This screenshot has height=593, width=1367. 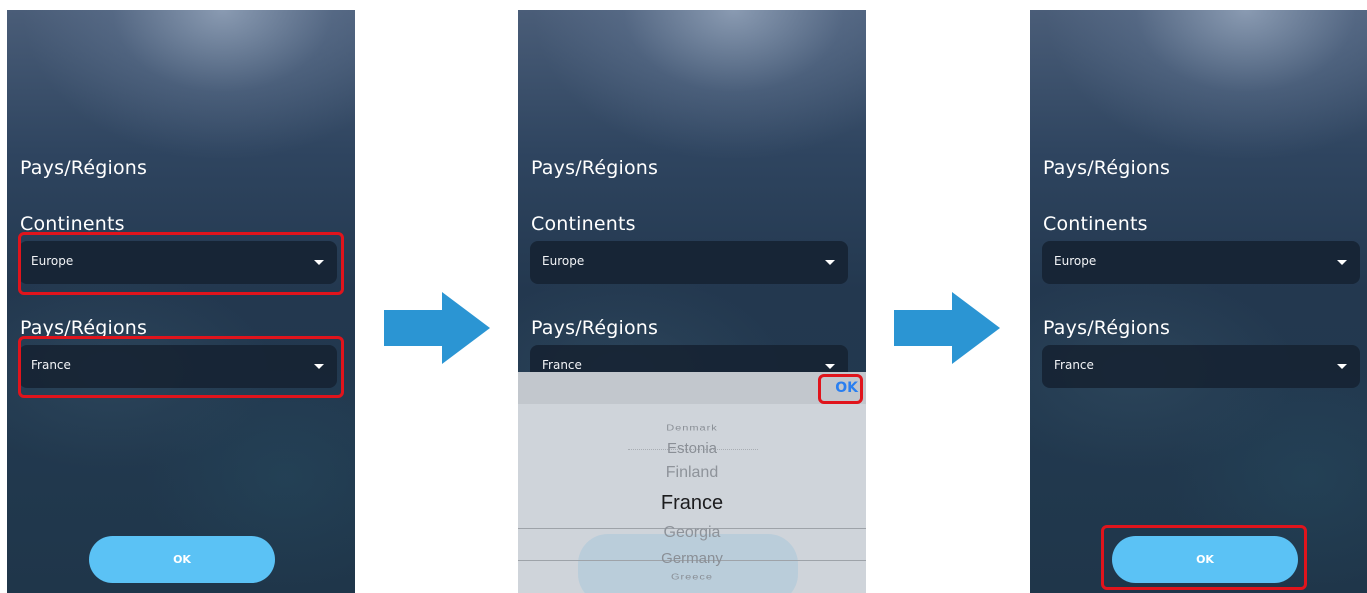 What do you see at coordinates (692, 533) in the screenshot?
I see `picker-item: Georgia` at bounding box center [692, 533].